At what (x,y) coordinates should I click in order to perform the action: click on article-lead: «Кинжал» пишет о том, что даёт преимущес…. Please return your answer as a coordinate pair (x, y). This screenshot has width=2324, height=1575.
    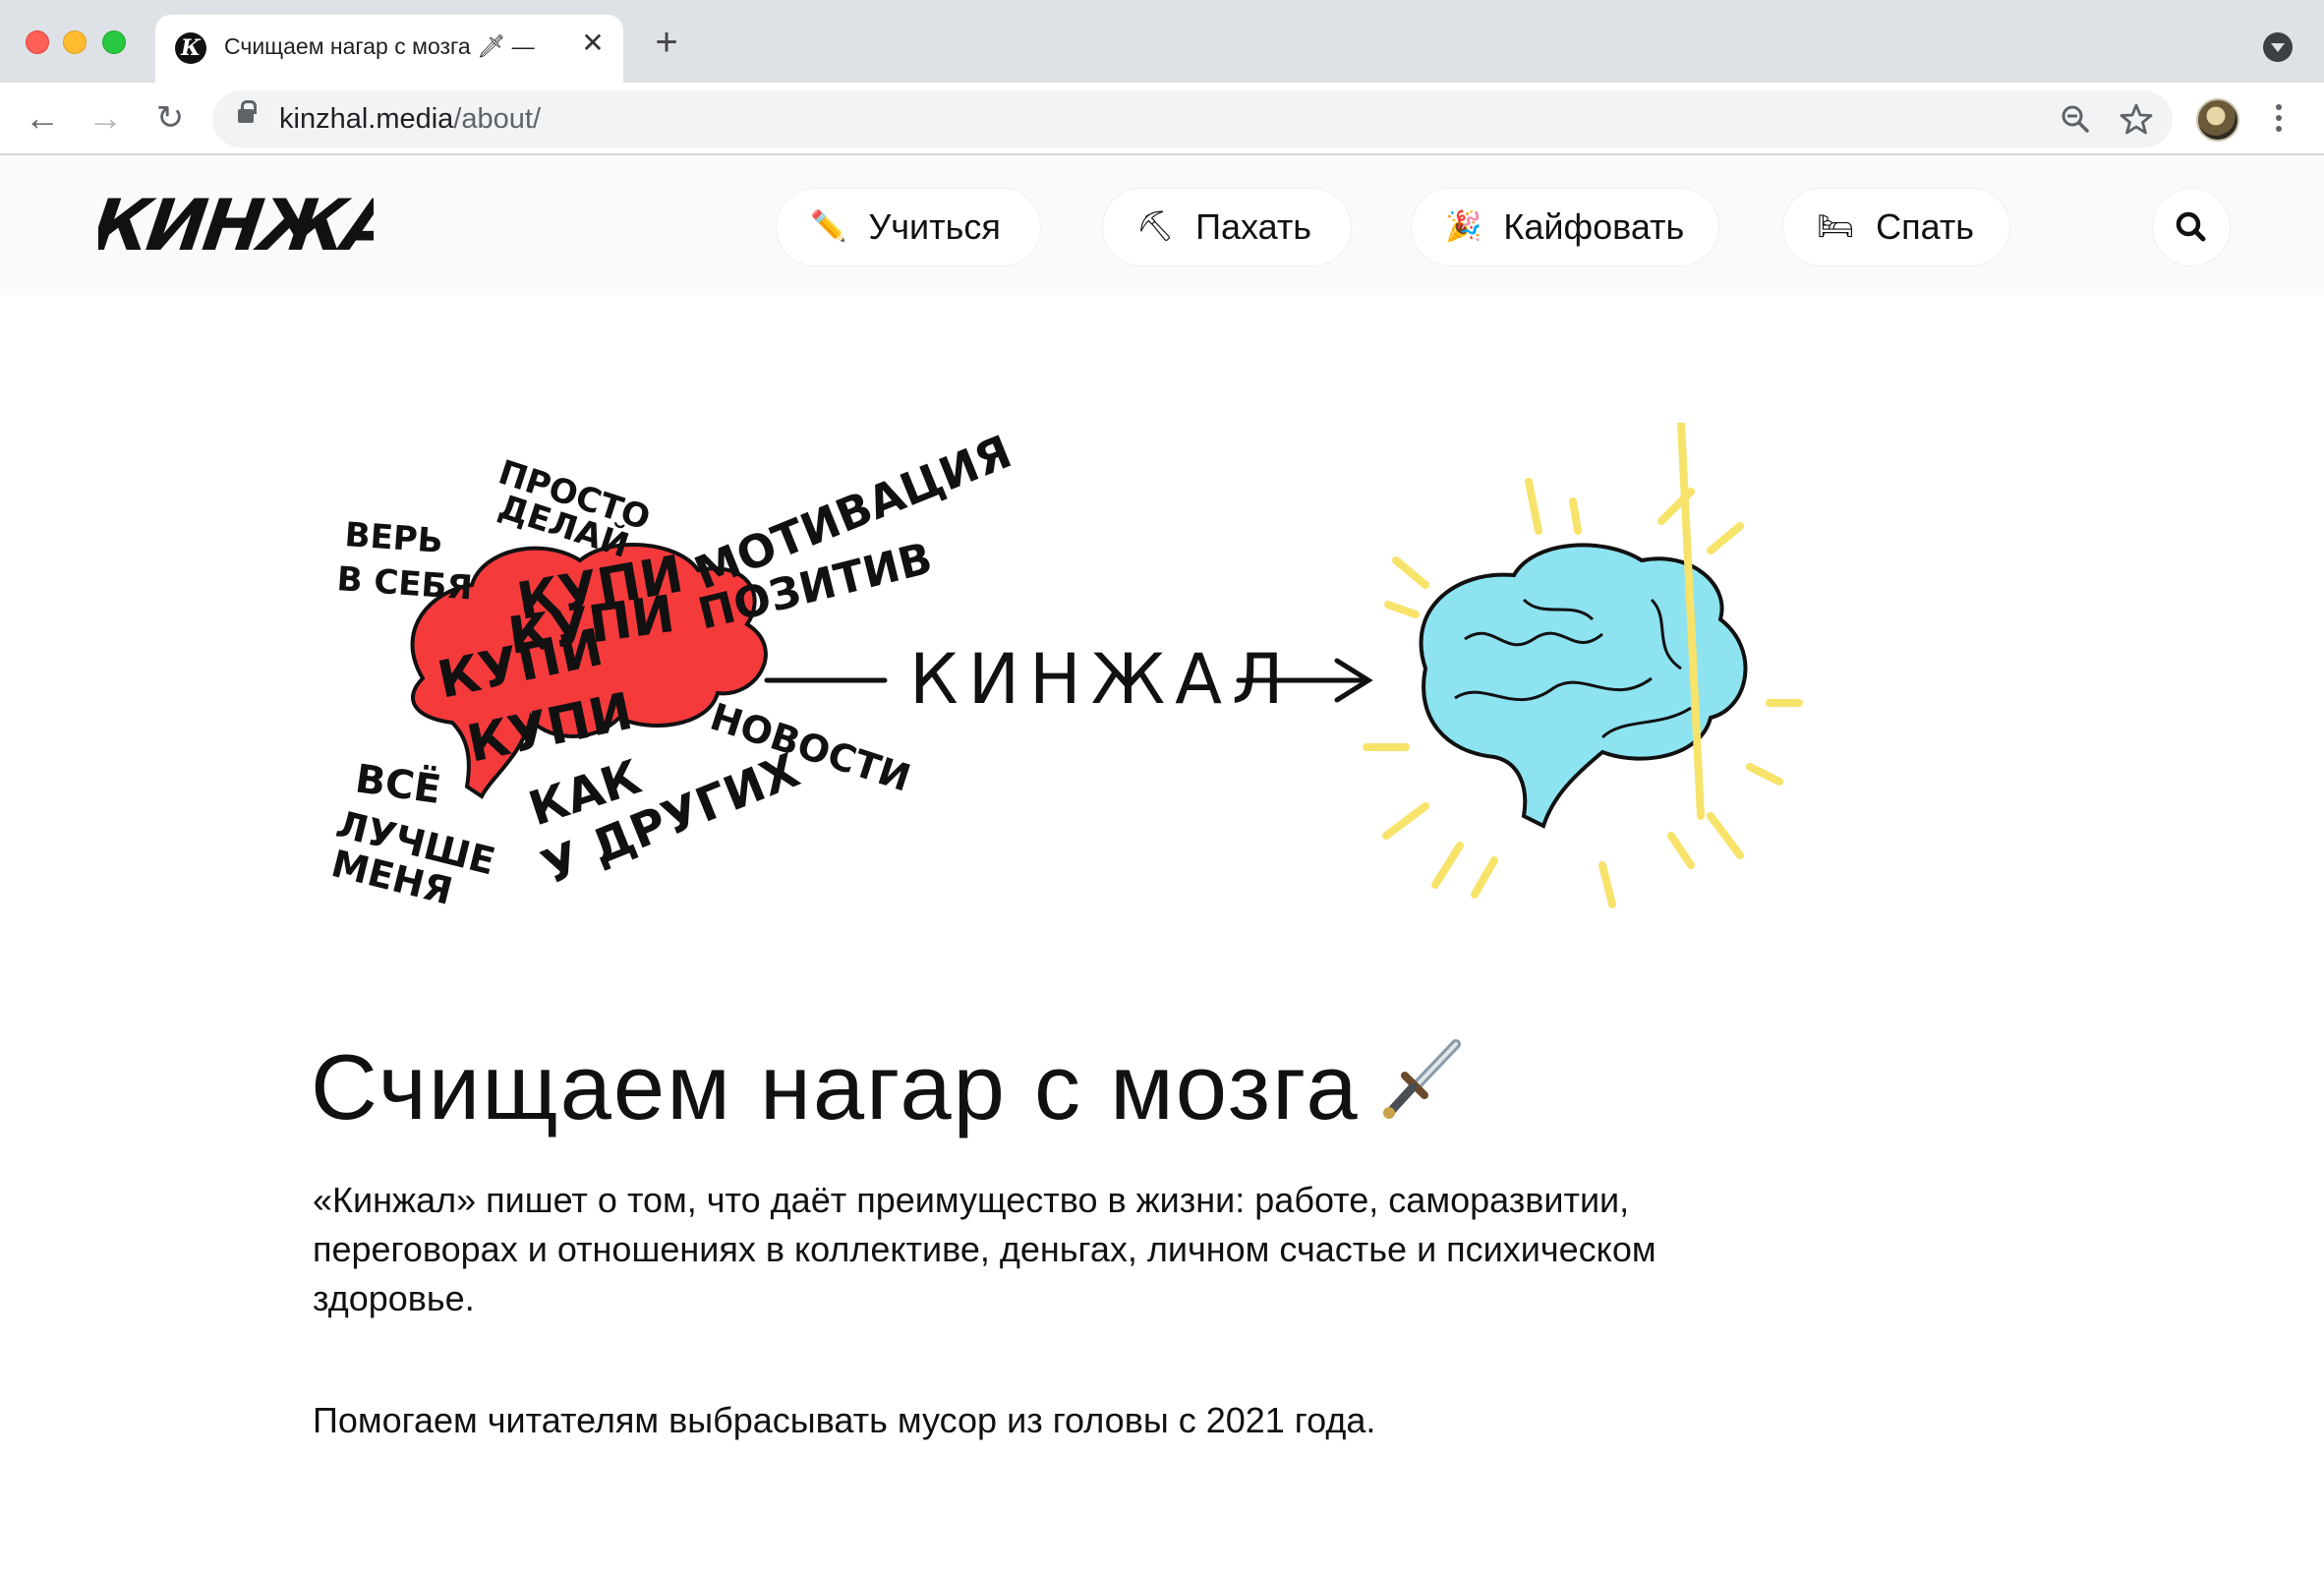
    Looking at the image, I should click on (984, 1249).